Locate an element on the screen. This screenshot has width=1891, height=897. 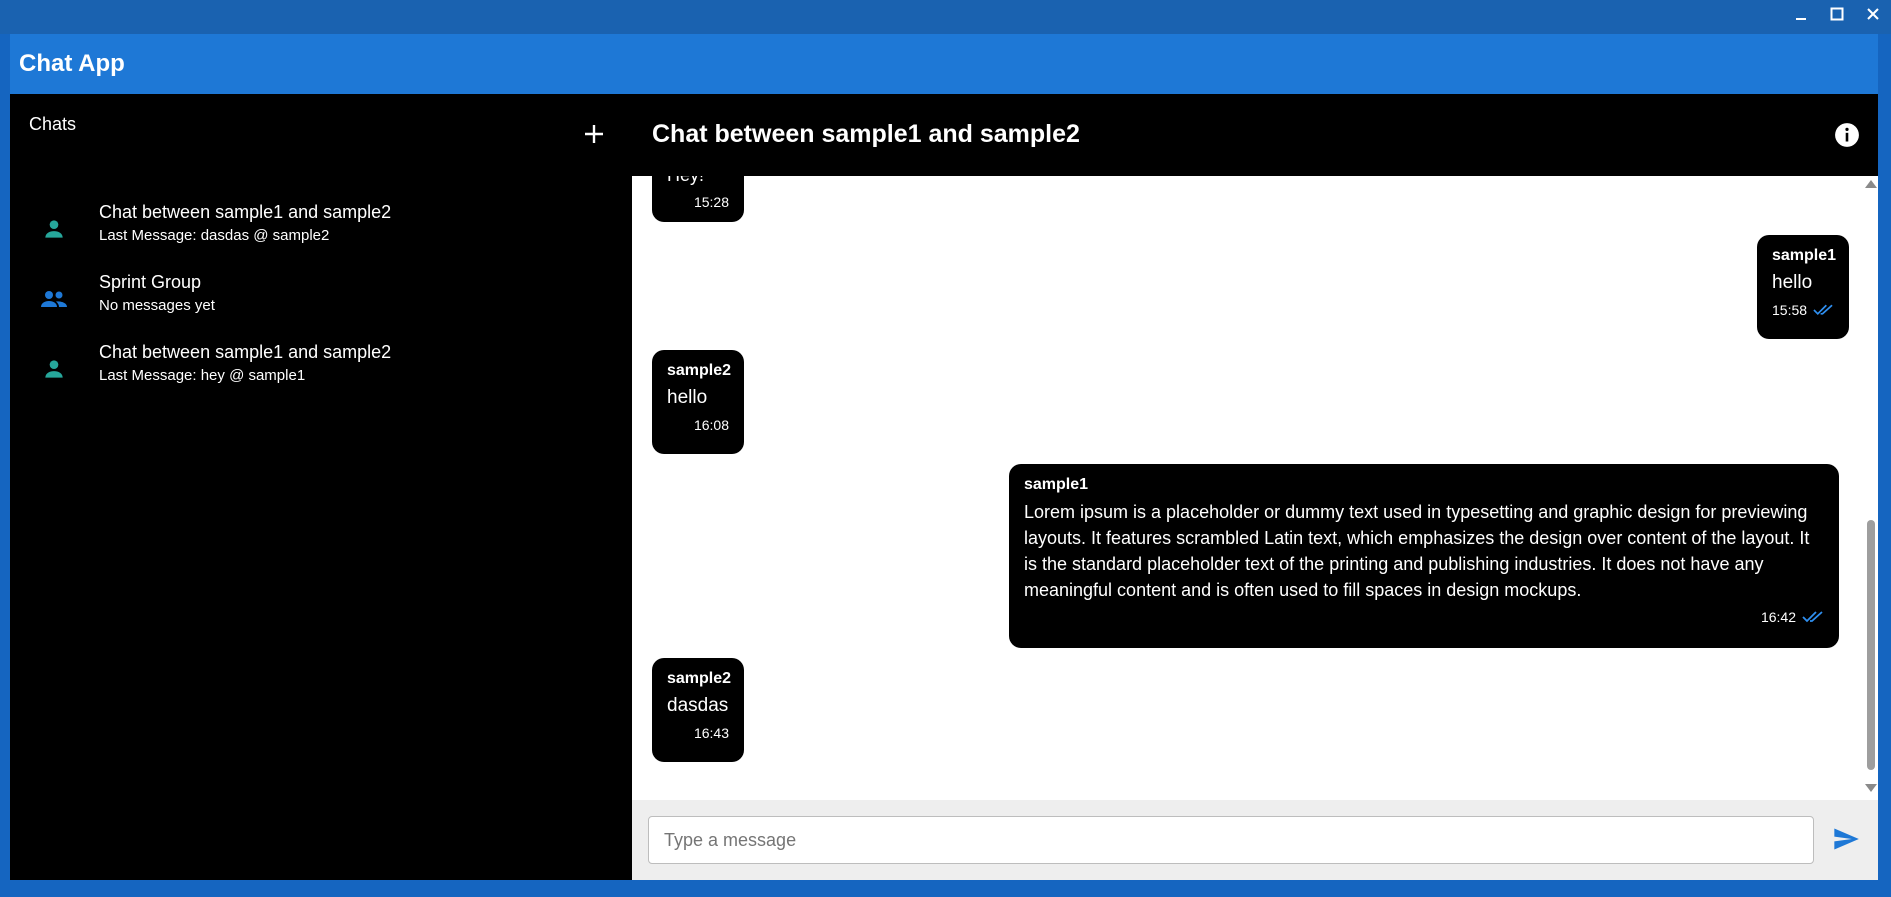
message-bubble: sample1 hello 15:58 is located at coordinates (1803, 287).